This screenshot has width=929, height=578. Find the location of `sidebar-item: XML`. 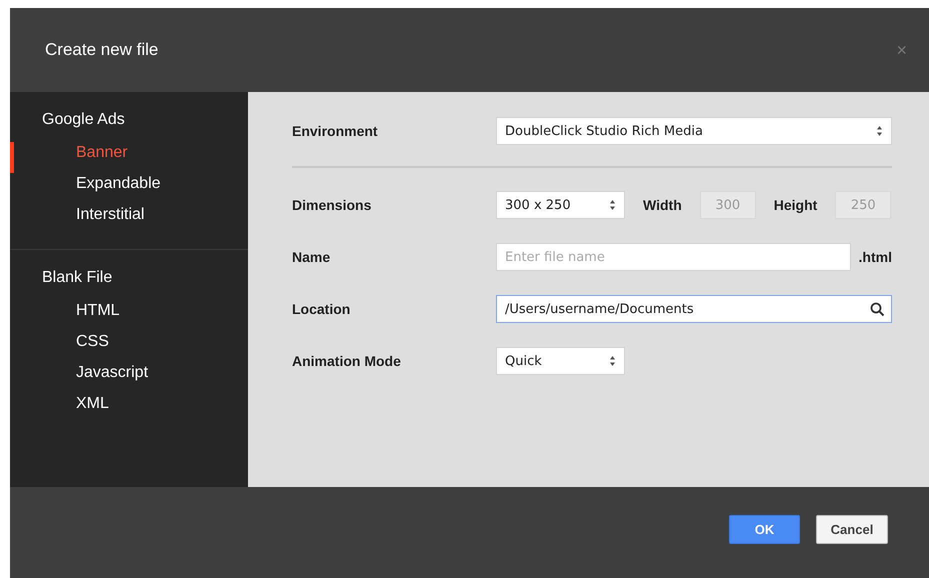

sidebar-item: XML is located at coordinates (129, 408).